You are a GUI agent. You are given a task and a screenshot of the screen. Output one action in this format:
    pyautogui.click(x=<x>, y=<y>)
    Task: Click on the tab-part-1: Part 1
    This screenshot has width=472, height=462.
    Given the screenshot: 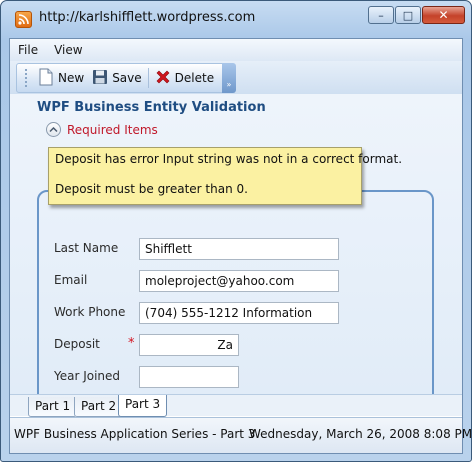 What is the action you would take?
    pyautogui.click(x=53, y=407)
    